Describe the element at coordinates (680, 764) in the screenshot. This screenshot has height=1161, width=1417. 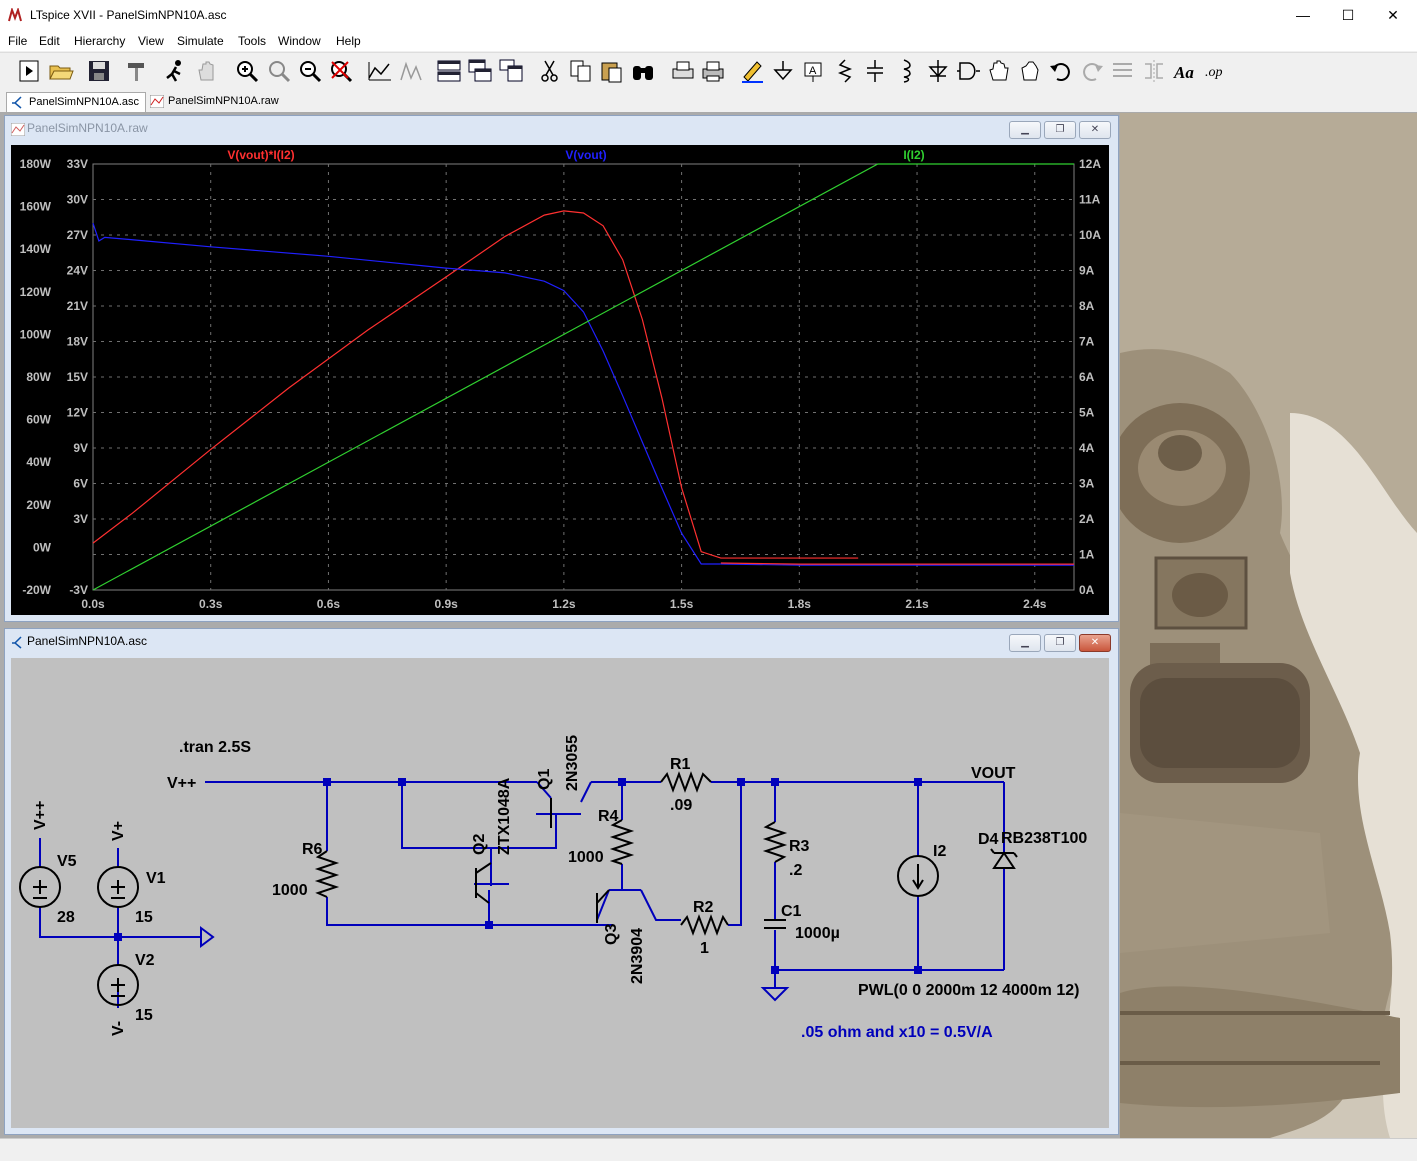
I see `r1-ref: R1` at that location.